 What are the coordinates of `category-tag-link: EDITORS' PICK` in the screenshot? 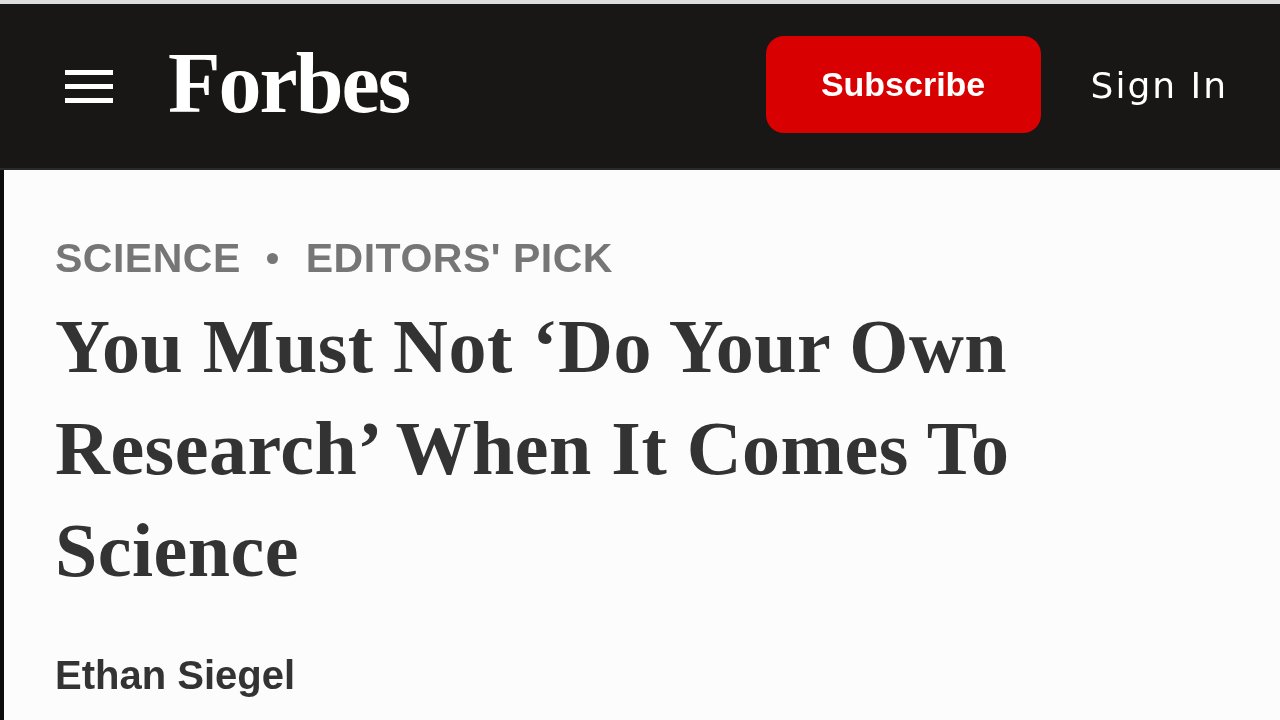 It's located at (459, 259).